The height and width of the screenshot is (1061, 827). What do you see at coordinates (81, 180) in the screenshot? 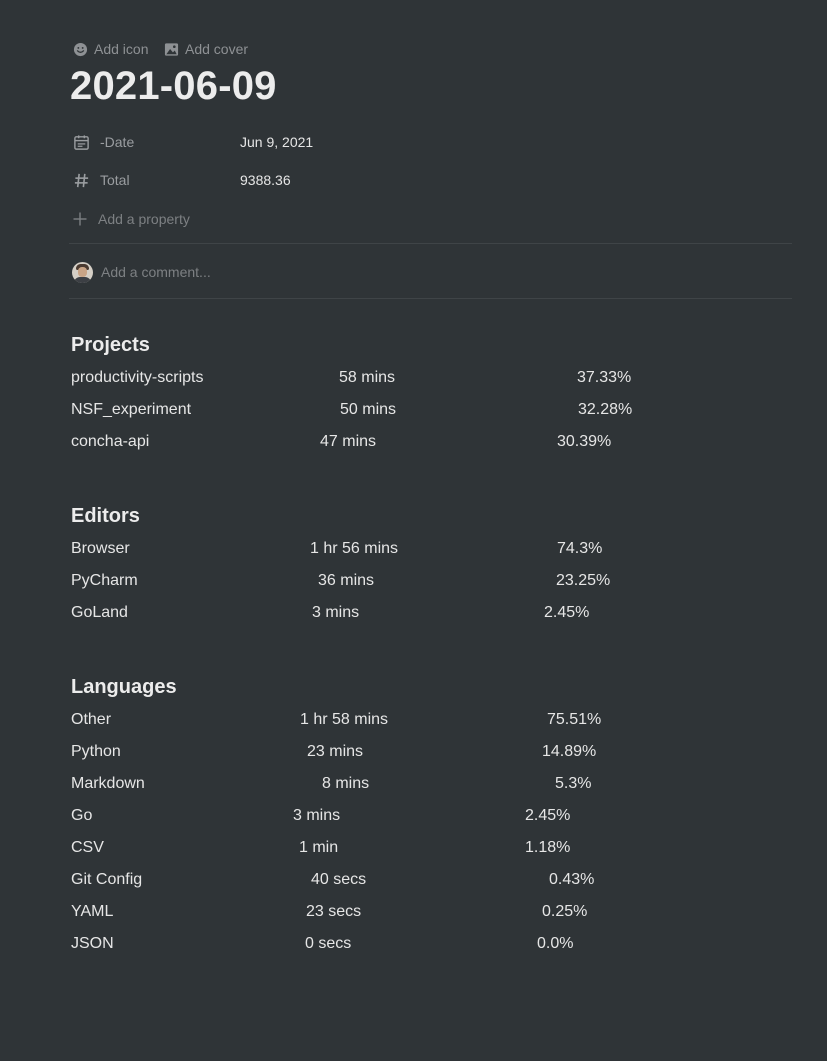
I see `hash-icon` at bounding box center [81, 180].